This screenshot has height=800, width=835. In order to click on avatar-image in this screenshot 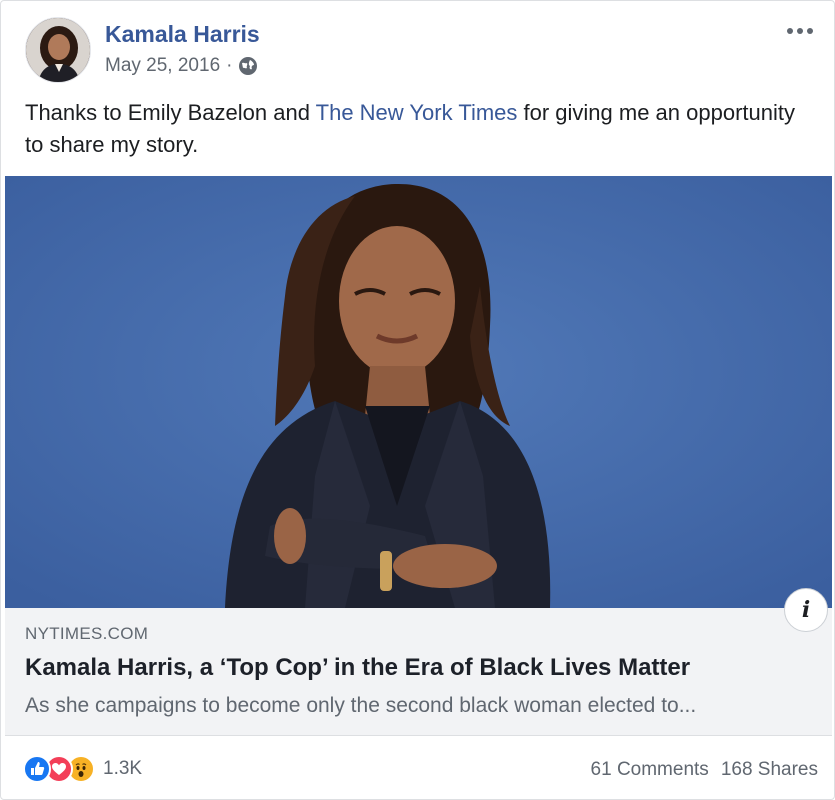, I will do `click(58, 50)`.